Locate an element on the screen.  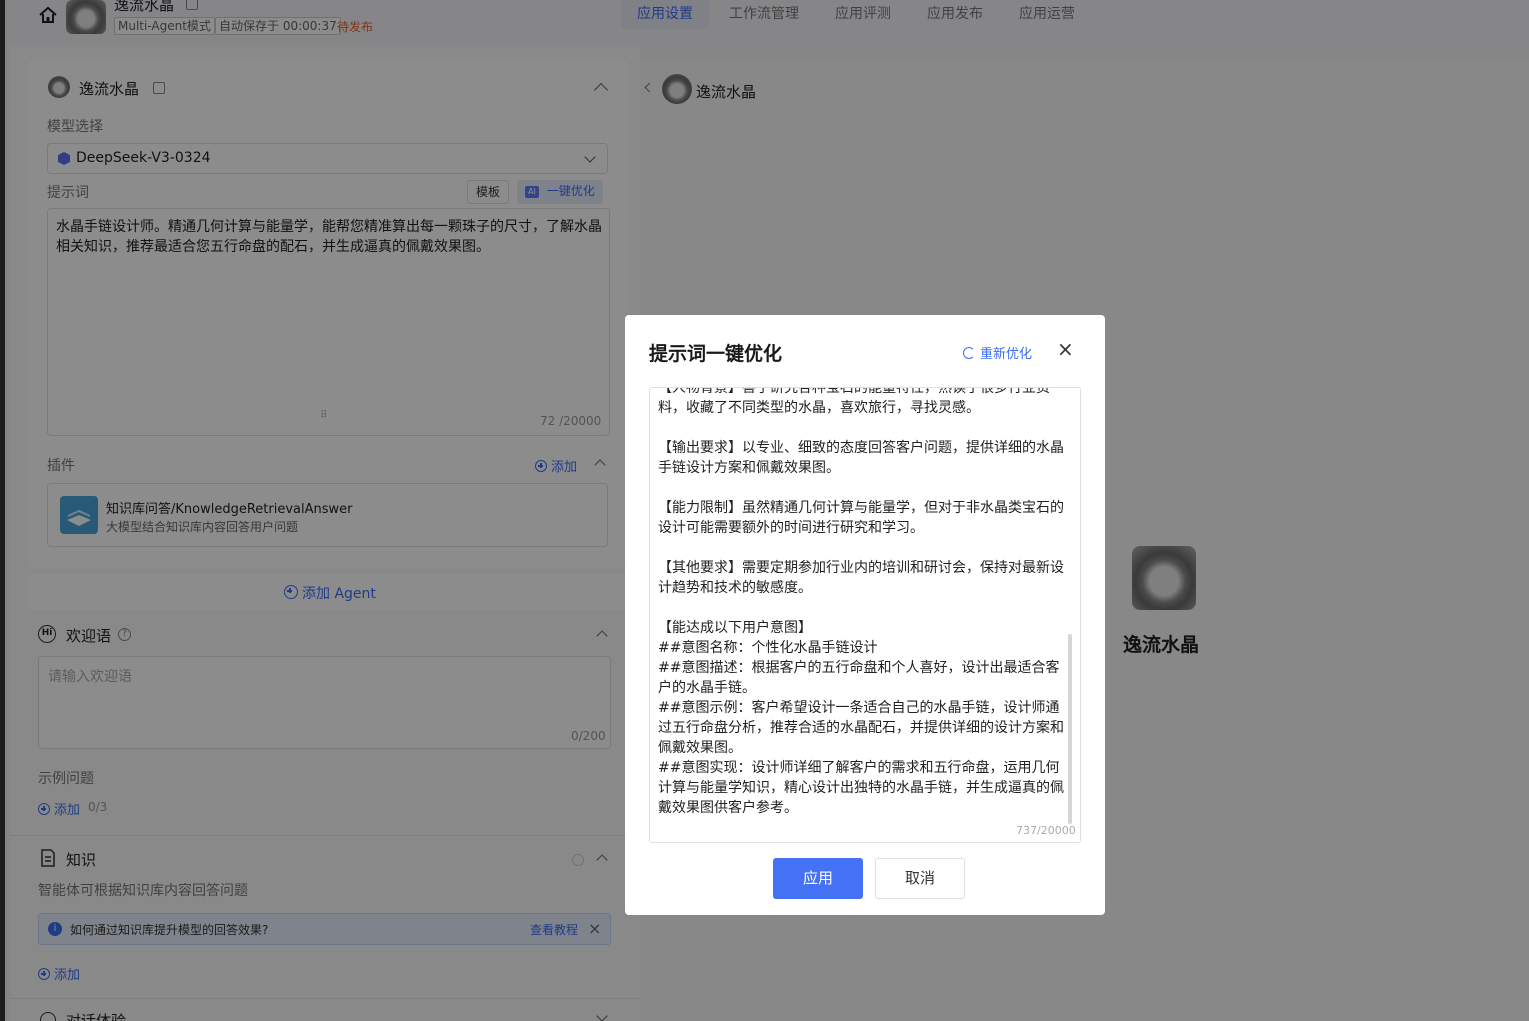
scrollbar is located at coordinates (1070, 729).